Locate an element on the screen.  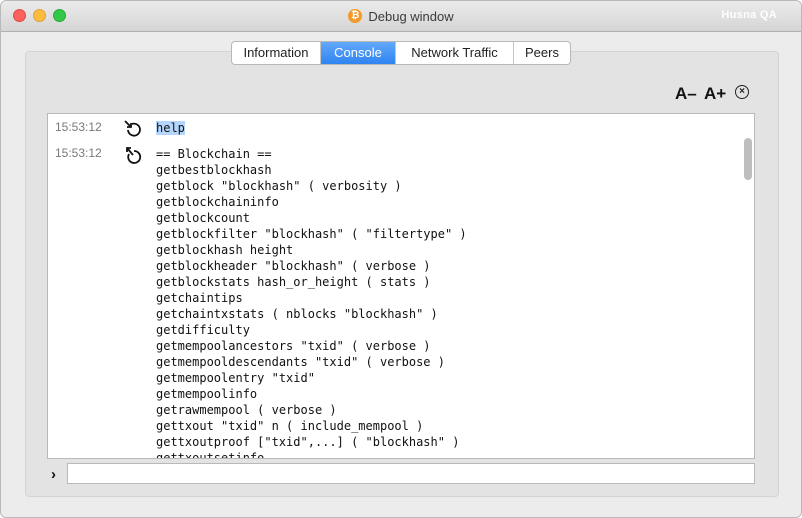
tab-console: Console is located at coordinates (358, 53).